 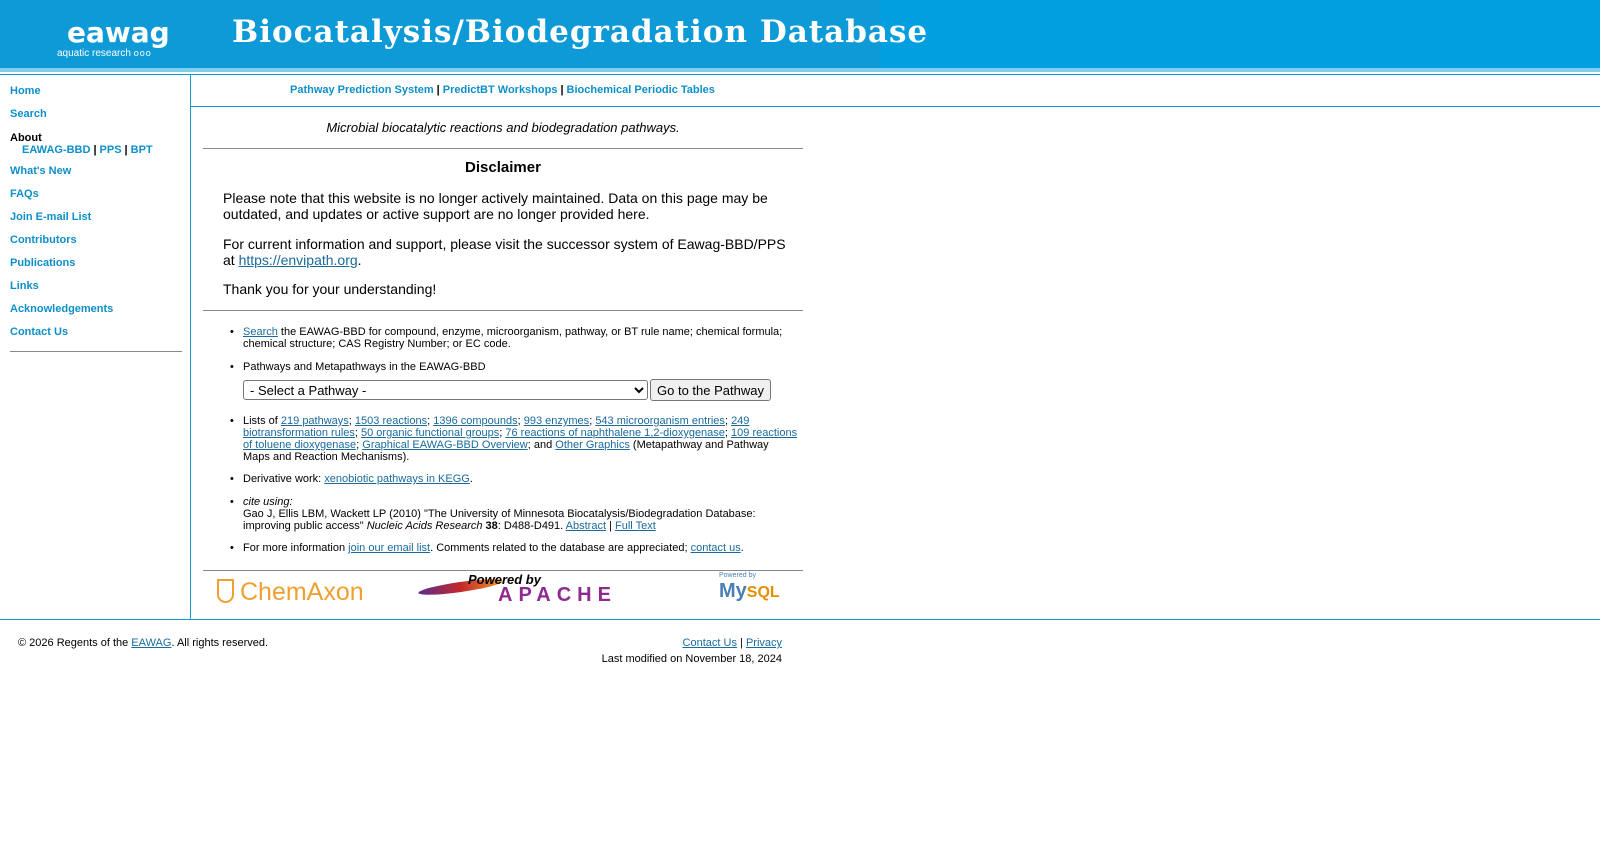 What do you see at coordinates (391, 421) in the screenshot?
I see `link-reactions: 1503 reactions` at bounding box center [391, 421].